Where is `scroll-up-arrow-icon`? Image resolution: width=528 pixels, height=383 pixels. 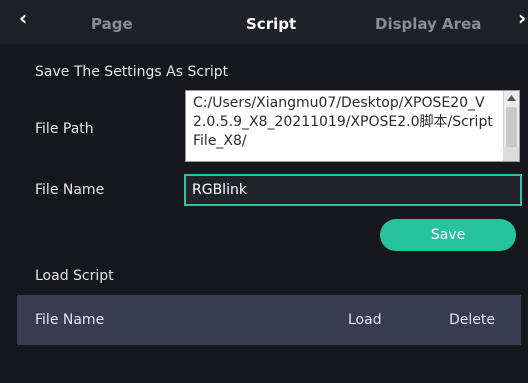
scroll-up-arrow-icon is located at coordinates (511, 98).